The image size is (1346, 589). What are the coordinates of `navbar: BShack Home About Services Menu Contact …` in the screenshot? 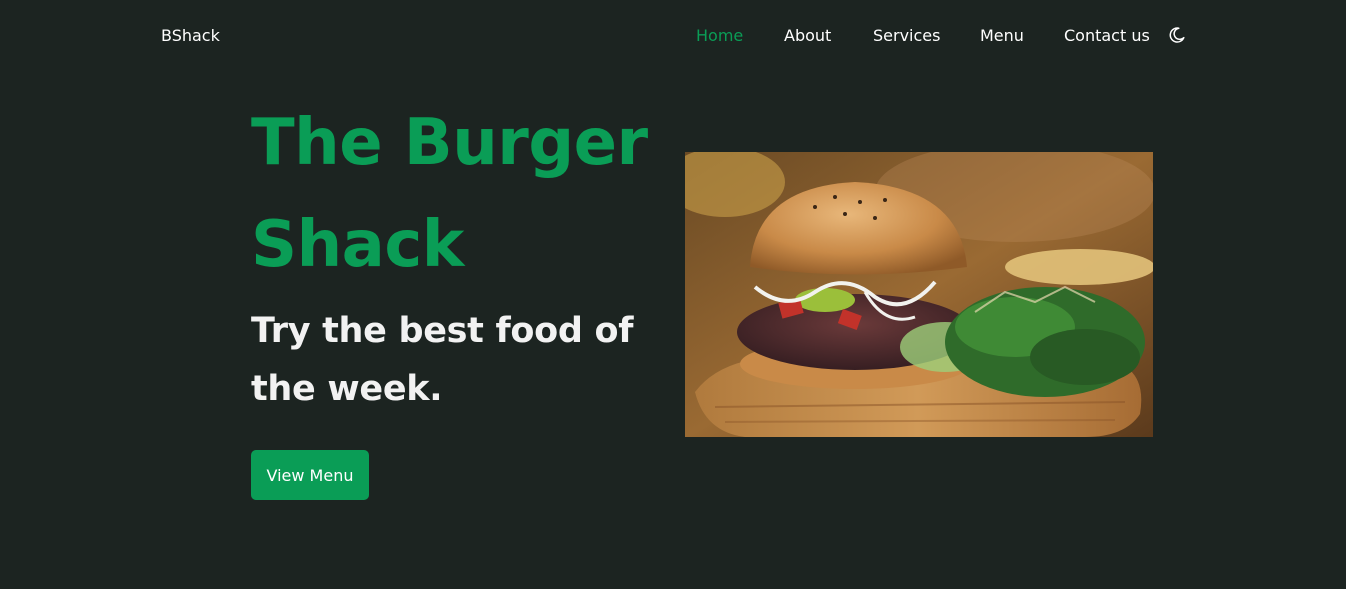 It's located at (673, 36).